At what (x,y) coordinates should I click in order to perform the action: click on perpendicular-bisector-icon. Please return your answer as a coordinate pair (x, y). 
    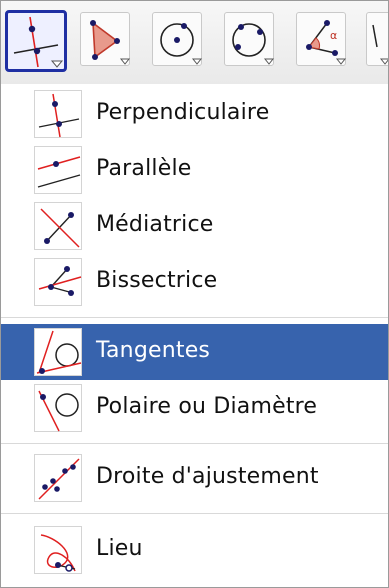
    Looking at the image, I should click on (60, 228).